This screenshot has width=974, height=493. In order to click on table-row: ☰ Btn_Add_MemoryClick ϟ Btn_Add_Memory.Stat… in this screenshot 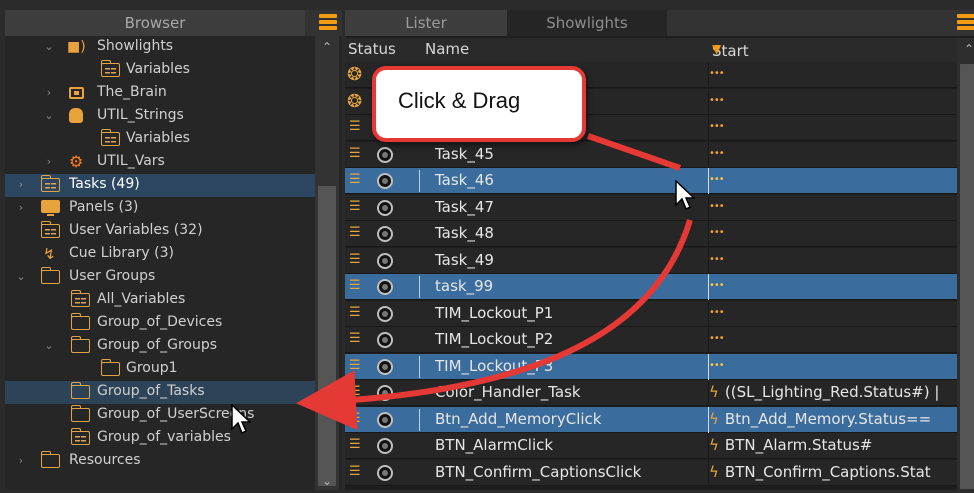, I will do `click(651, 419)`.